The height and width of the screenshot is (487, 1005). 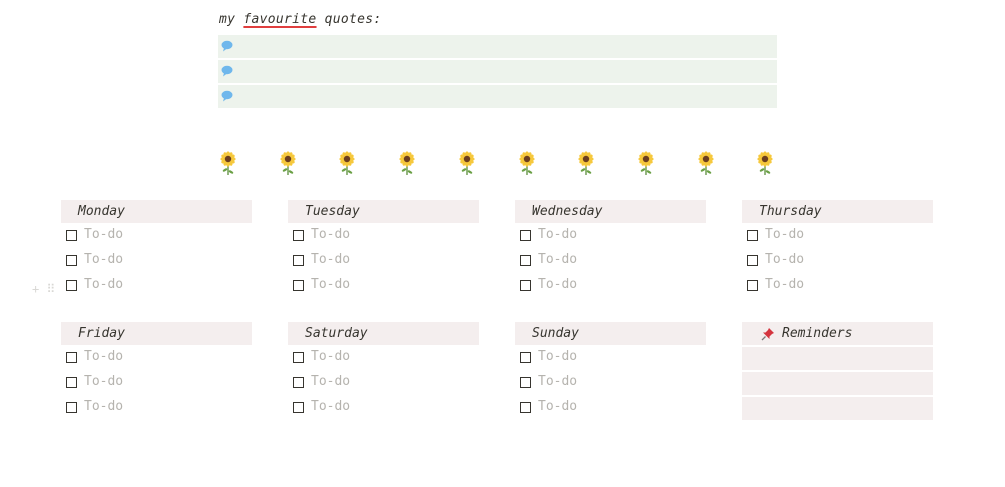 I want to click on quotes-heading: my favourite quotes:, so click(x=300, y=19).